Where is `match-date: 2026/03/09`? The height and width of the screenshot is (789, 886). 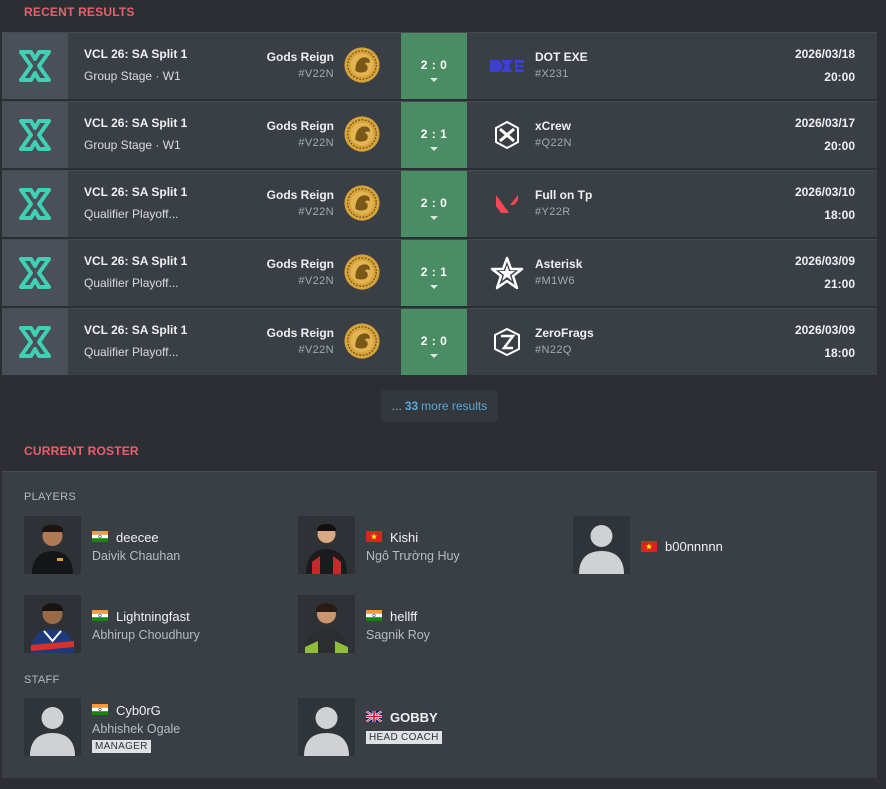 match-date: 2026/03/09 is located at coordinates (824, 261).